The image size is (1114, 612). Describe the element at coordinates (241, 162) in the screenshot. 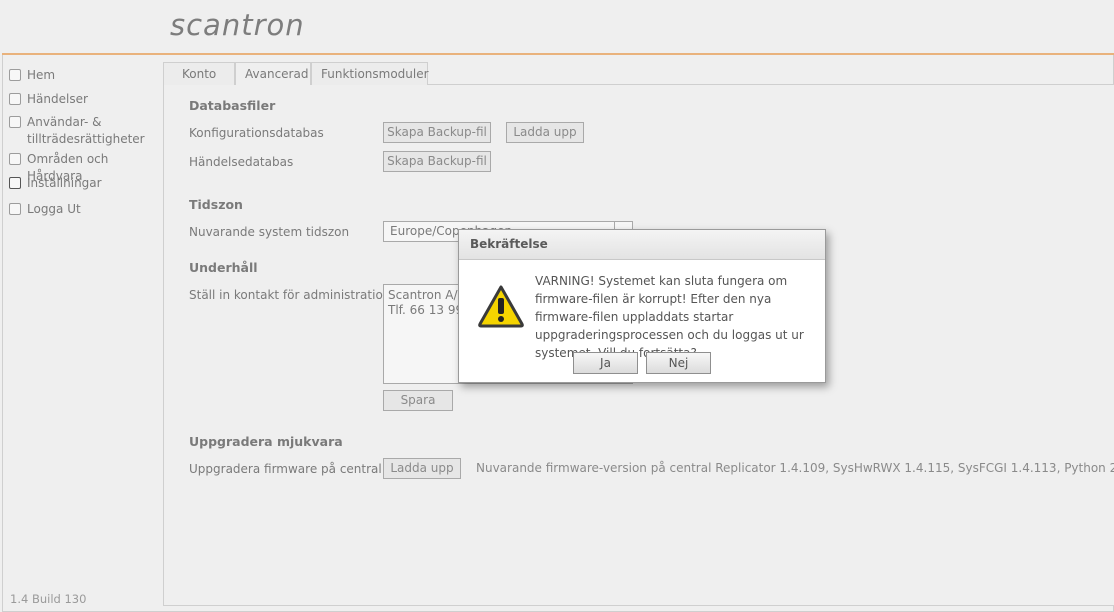

I see `event-db-label: Händelsedatabas` at that location.